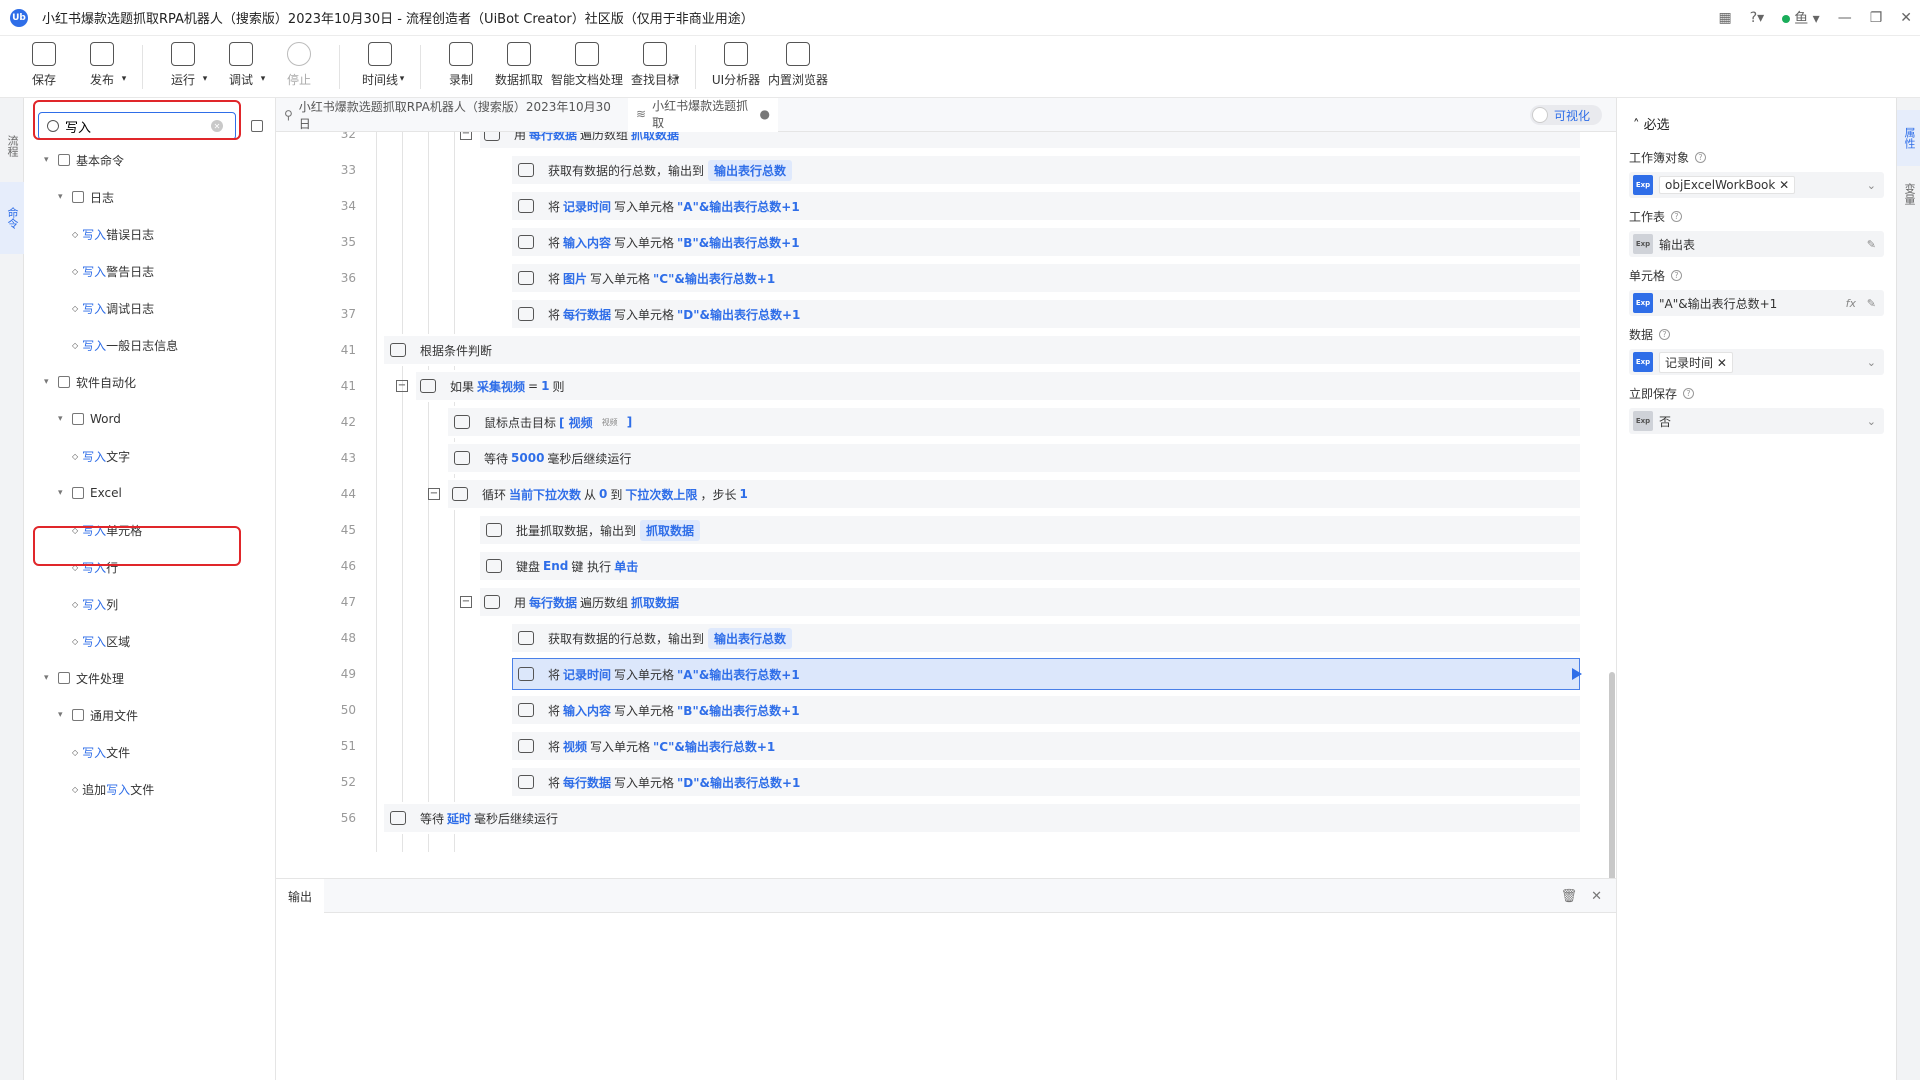 This screenshot has height=1080, width=1920. Describe the element at coordinates (589, 494) in the screenshot. I see `code-line: − 循环 当前下拉次数 从 0 到 下拉次数上限 ，步长 1` at that location.